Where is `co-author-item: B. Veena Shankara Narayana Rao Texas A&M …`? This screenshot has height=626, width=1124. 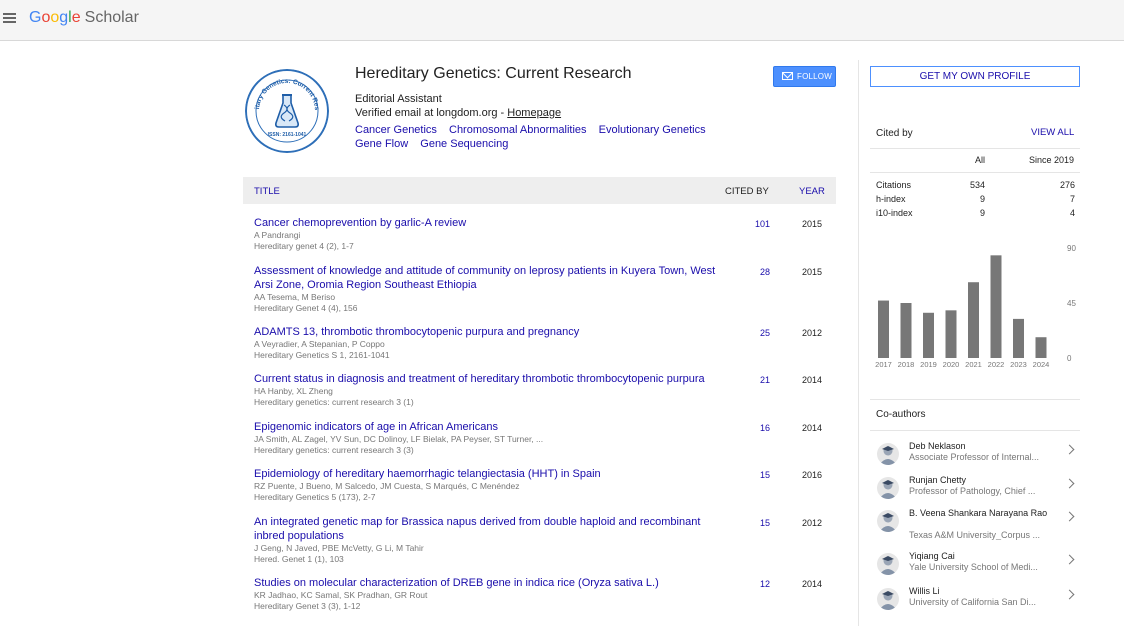
co-author-item: B. Veena Shankara Narayana Rao Texas A&M … is located at coordinates (975, 524).